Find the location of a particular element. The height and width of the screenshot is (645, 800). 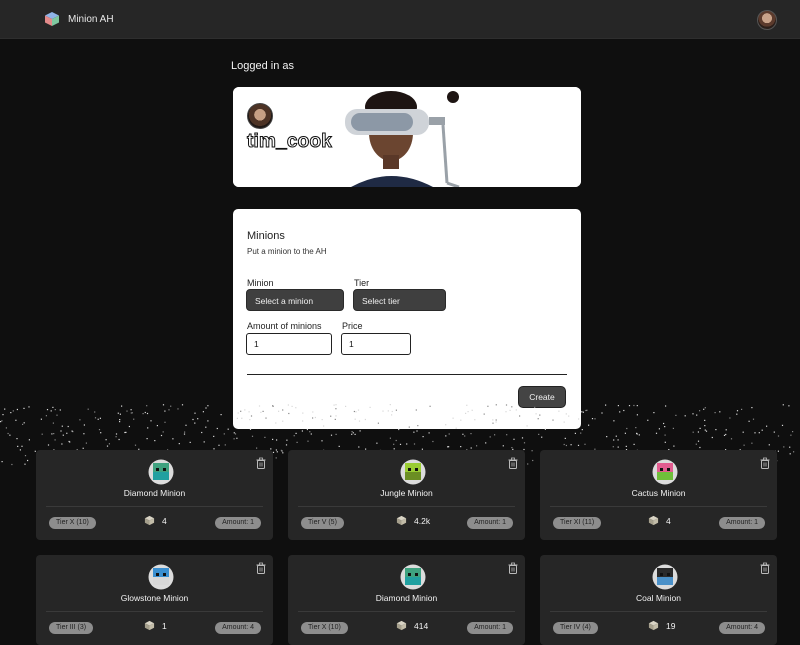

minion-name: Cactus Minion is located at coordinates (658, 493).